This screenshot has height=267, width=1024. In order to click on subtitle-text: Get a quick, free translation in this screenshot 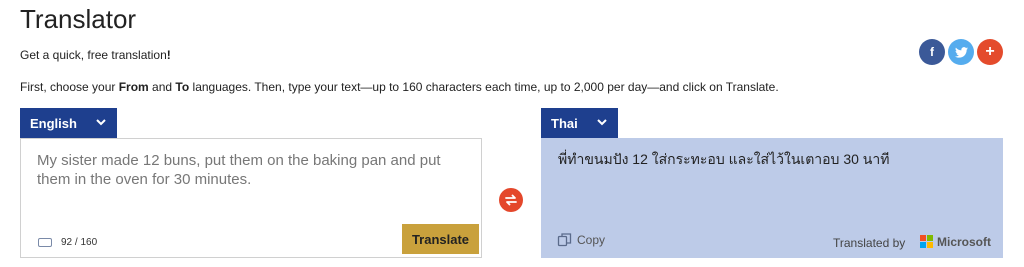, I will do `click(93, 55)`.